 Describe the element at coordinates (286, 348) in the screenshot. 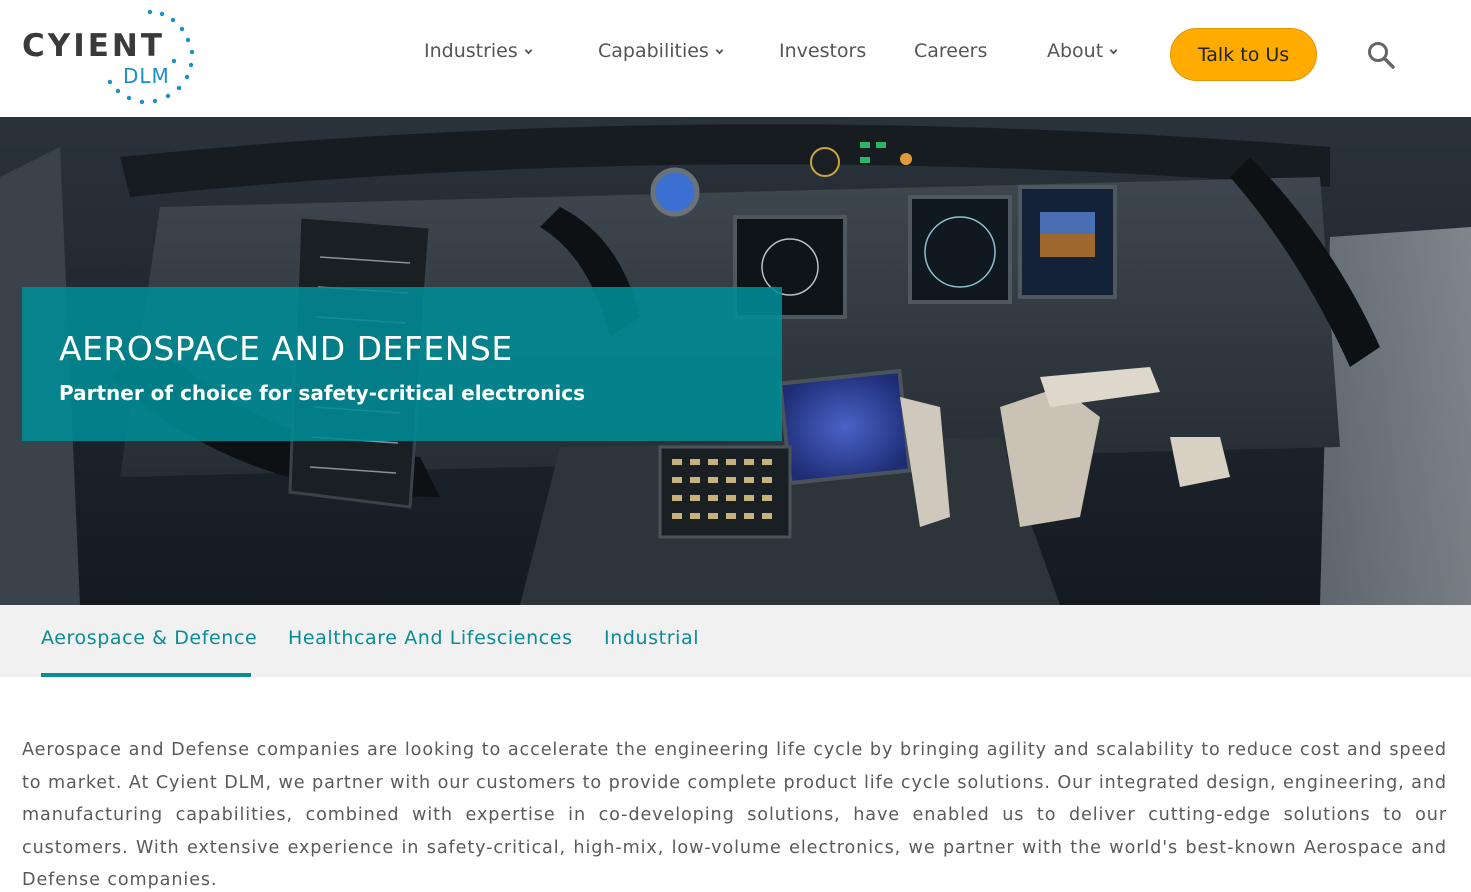

I see `hero-title: AEROSPACE AND DEFENSE` at that location.